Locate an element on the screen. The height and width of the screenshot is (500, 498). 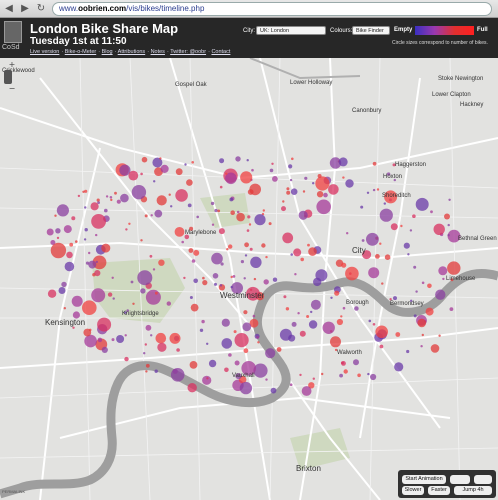
zoom-slider-handle is located at coordinates (8, 77).